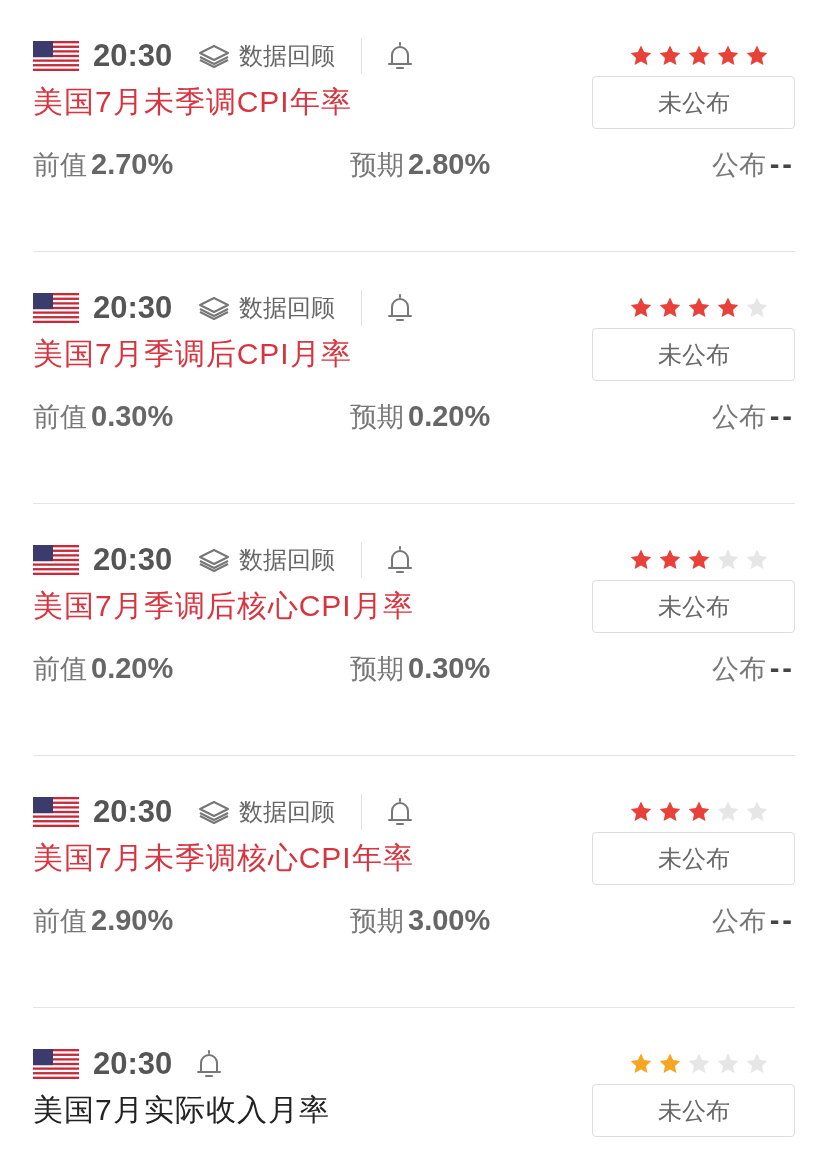  I want to click on event-title: 美国7月季调后CPI月率, so click(192, 354).